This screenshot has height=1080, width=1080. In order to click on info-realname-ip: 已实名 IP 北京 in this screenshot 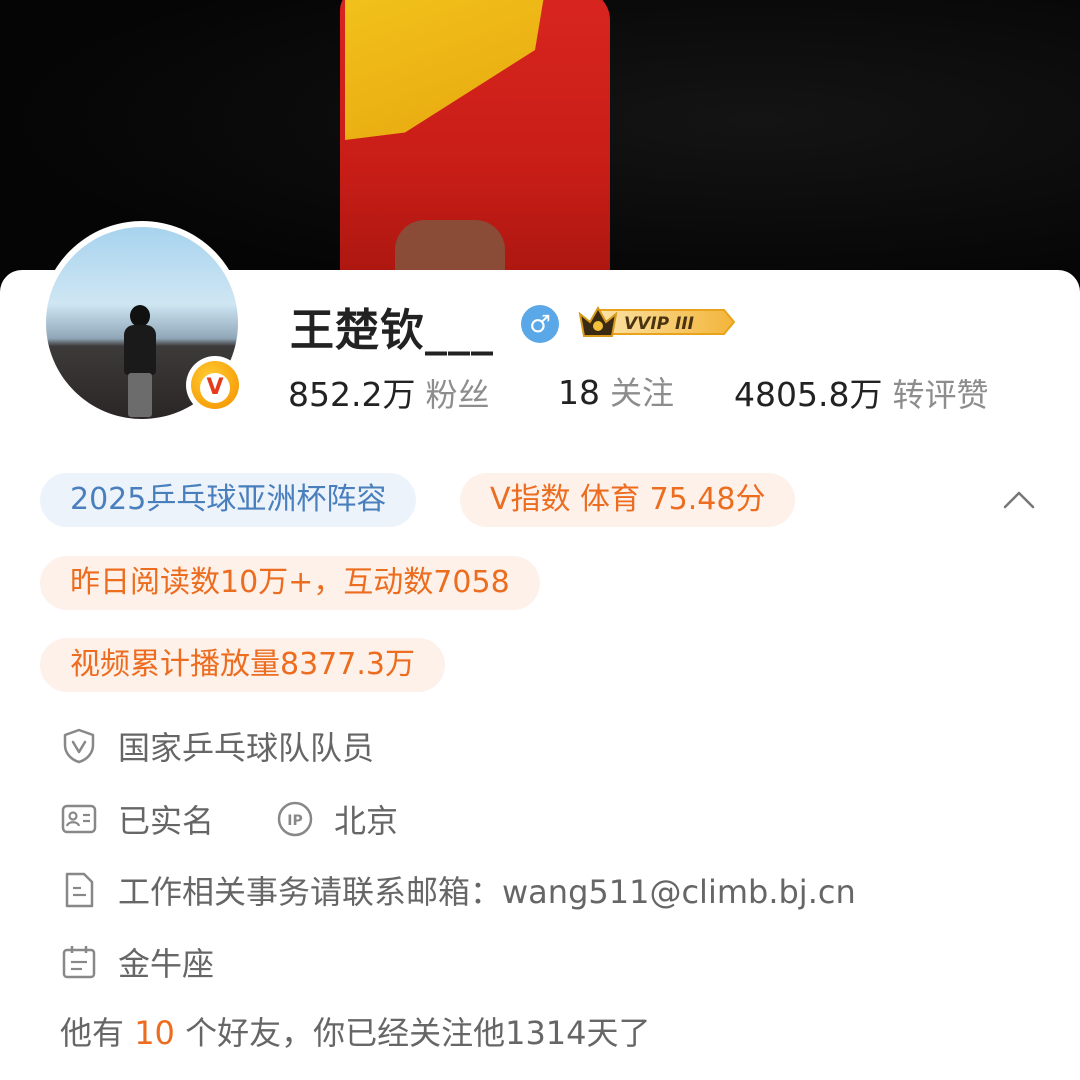, I will do `click(229, 819)`.